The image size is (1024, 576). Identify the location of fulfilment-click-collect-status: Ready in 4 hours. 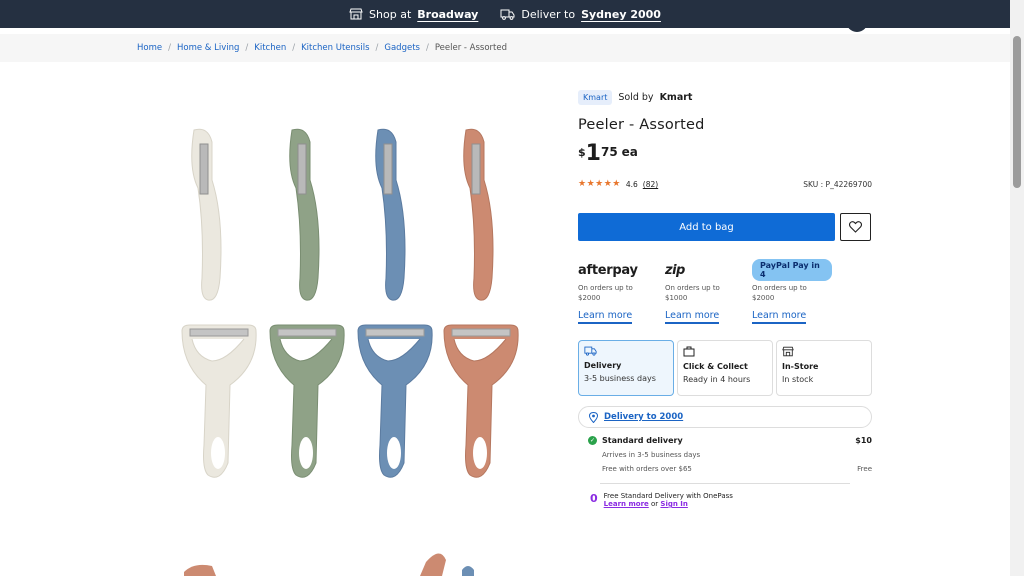
(717, 379).